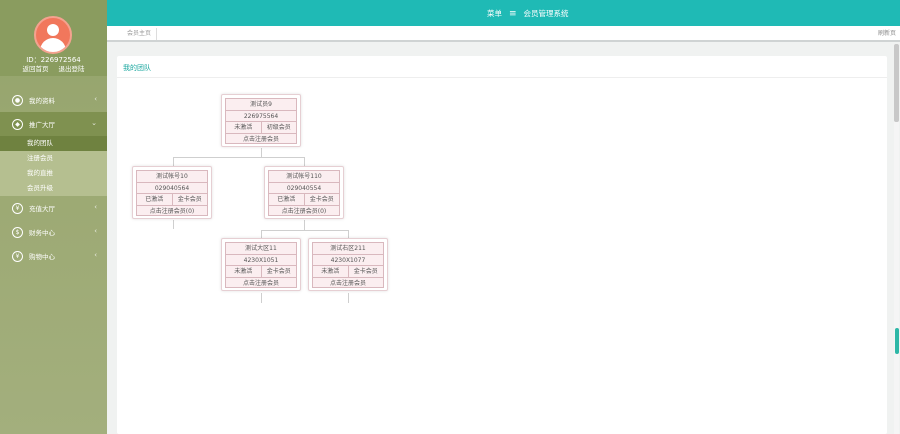 The image size is (900, 434). What do you see at coordinates (513, 13) in the screenshot?
I see `hamburger-icon: ≡` at bounding box center [513, 13].